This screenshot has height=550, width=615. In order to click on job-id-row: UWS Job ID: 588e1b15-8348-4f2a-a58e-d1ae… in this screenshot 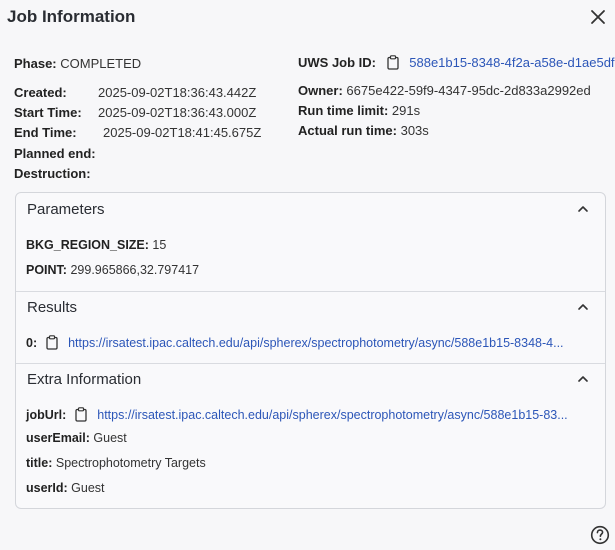, I will do `click(456, 63)`.